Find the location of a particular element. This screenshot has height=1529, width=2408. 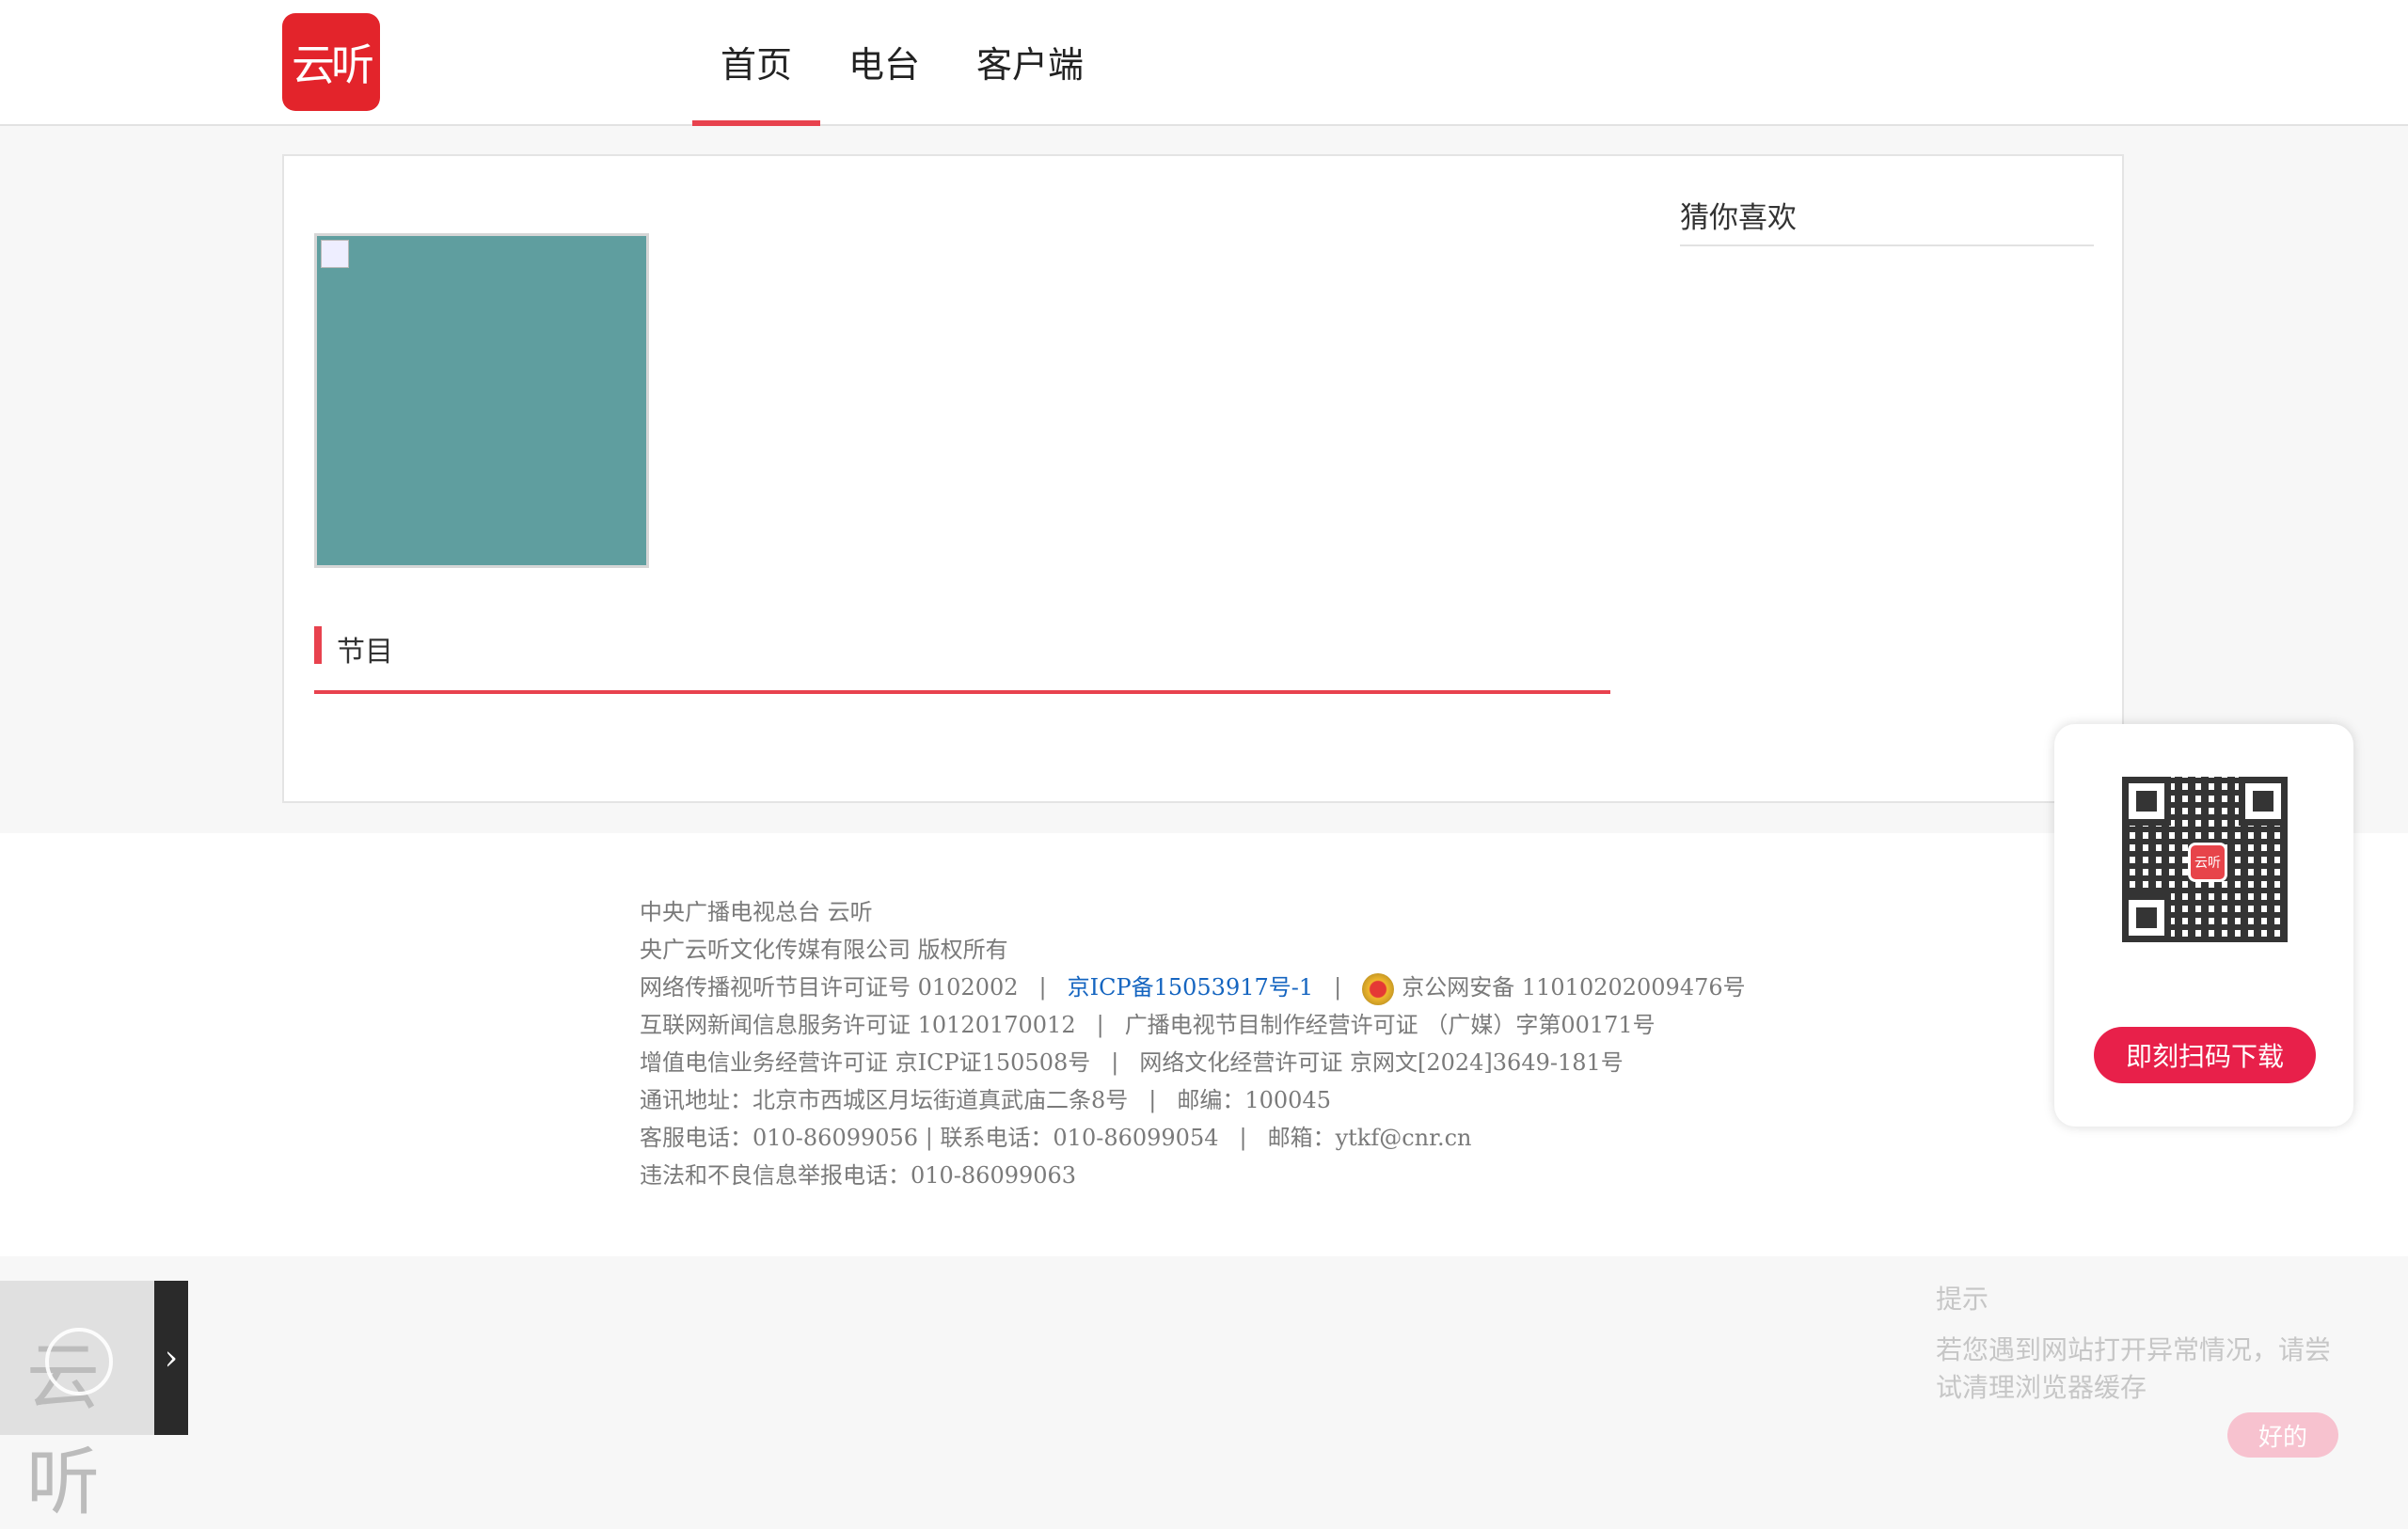

recommendations-title: 猜你喜欢 is located at coordinates (1887, 220).